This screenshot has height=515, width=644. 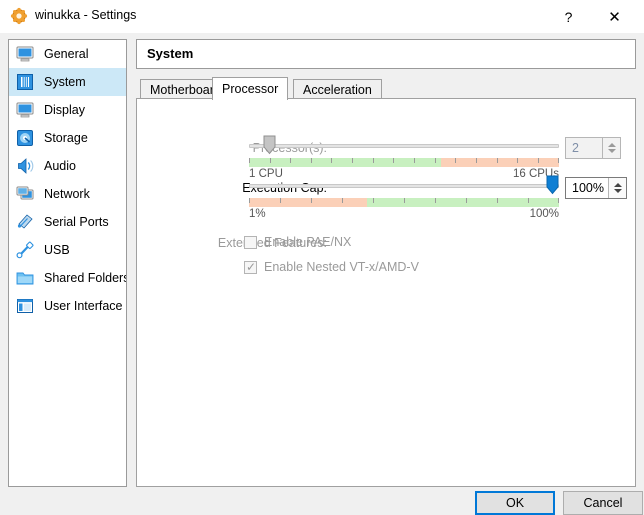 I want to click on sidebar-item-label: Shared Folders, so click(x=85, y=278).